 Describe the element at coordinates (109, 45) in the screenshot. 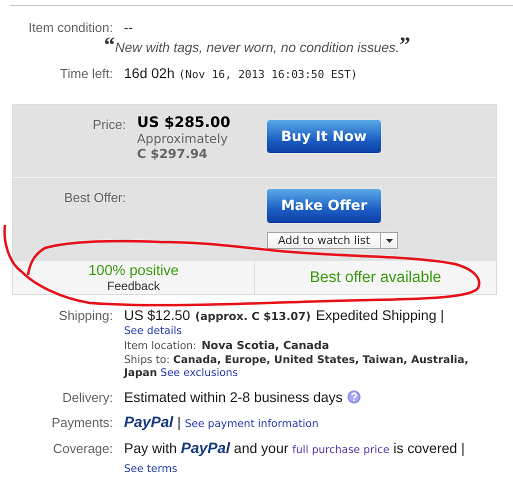

I see `open-quote: “` at that location.